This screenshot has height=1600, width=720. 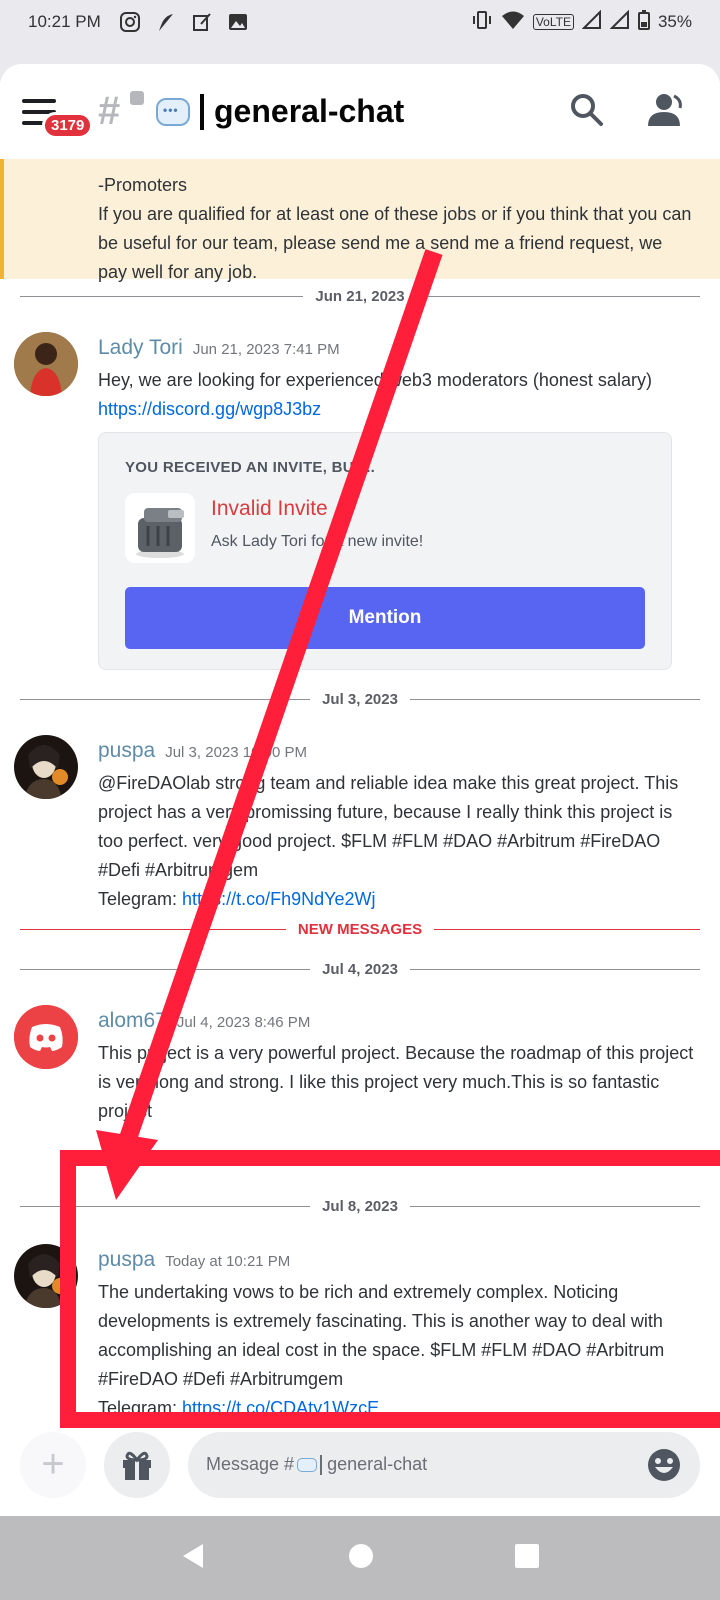 I want to click on edit-icon, so click(x=202, y=22).